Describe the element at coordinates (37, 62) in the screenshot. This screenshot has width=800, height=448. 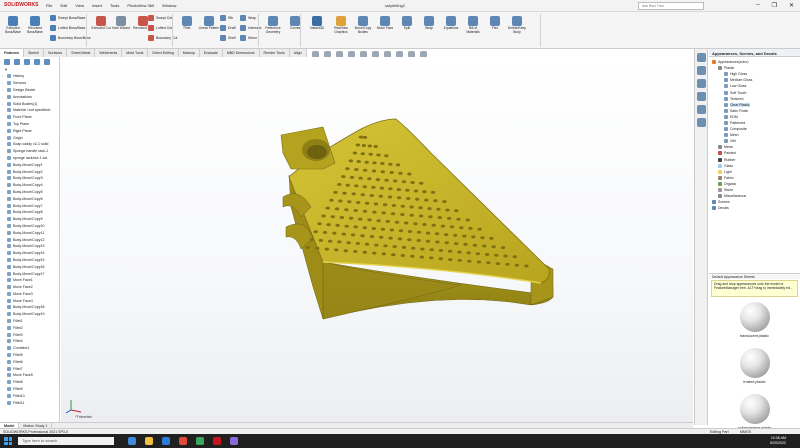
I see `dimxpert-tab-icon` at that location.